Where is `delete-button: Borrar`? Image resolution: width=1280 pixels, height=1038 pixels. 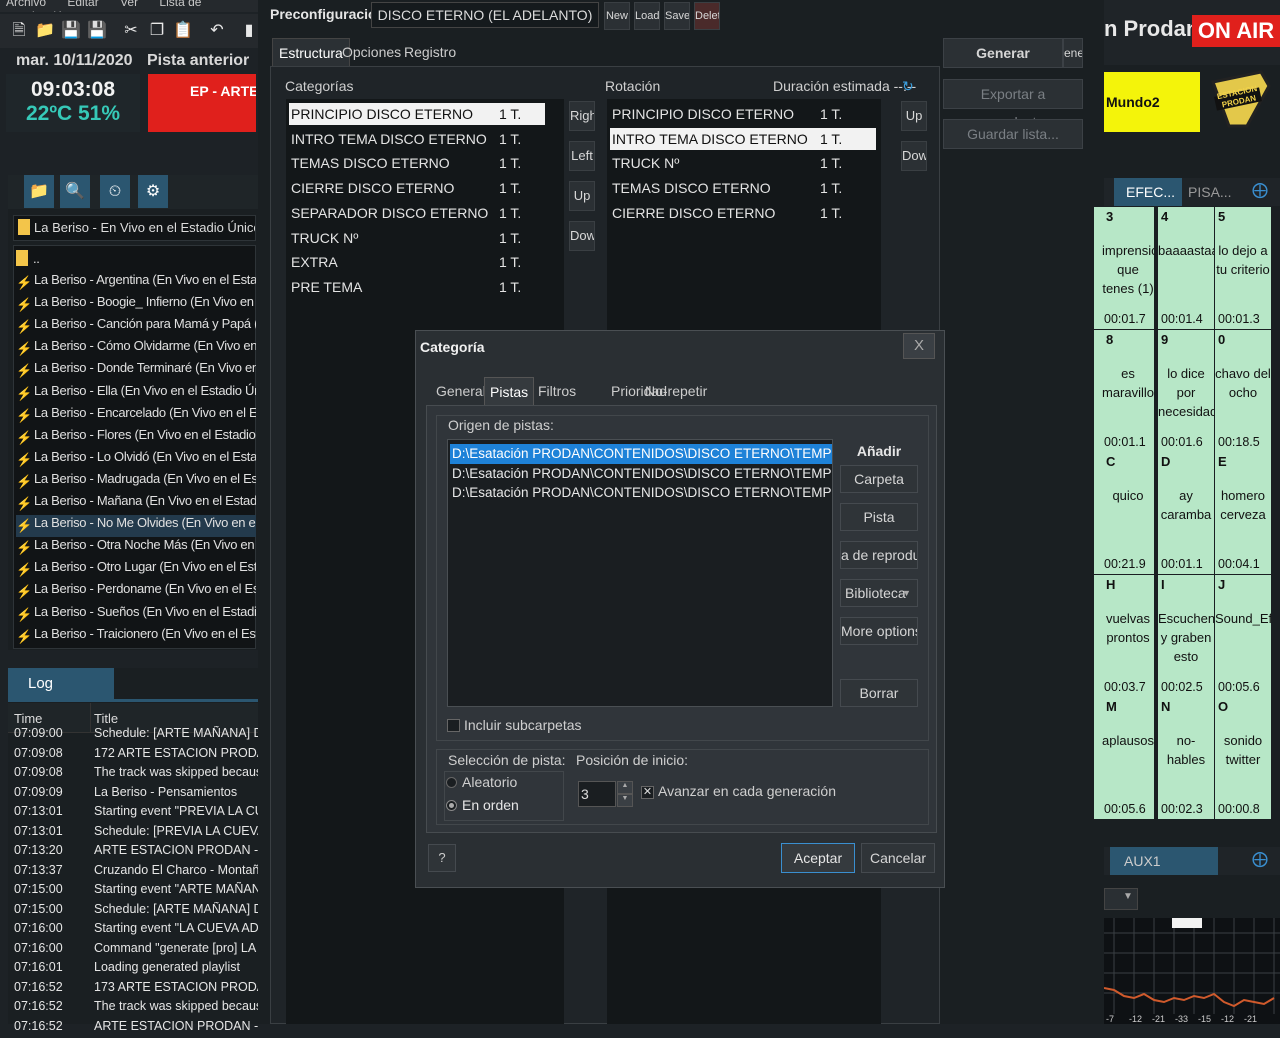
delete-button: Borrar is located at coordinates (879, 693).